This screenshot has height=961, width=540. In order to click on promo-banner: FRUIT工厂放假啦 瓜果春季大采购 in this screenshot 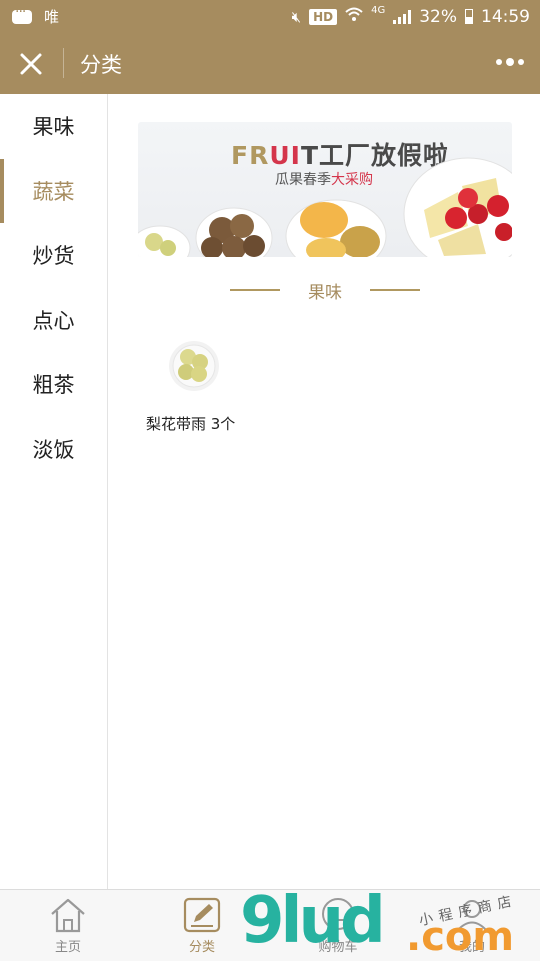, I will do `click(325, 189)`.